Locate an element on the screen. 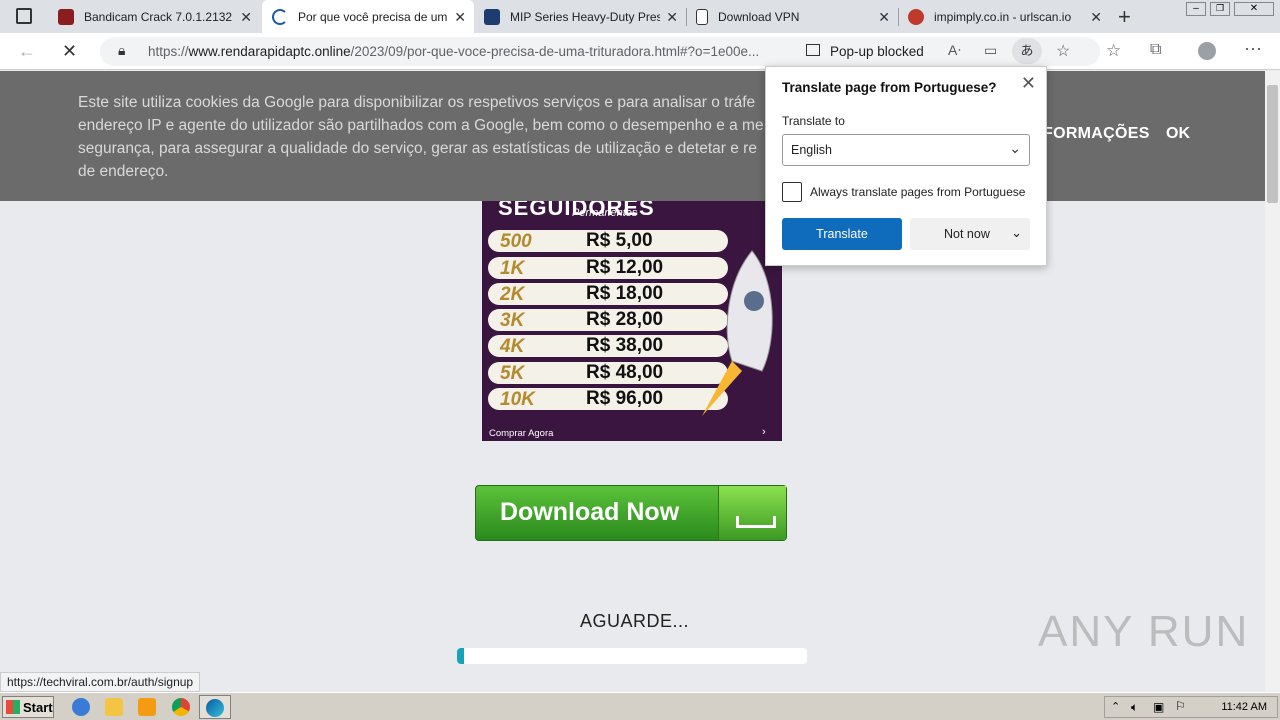  edge-icon is located at coordinates (215, 708).